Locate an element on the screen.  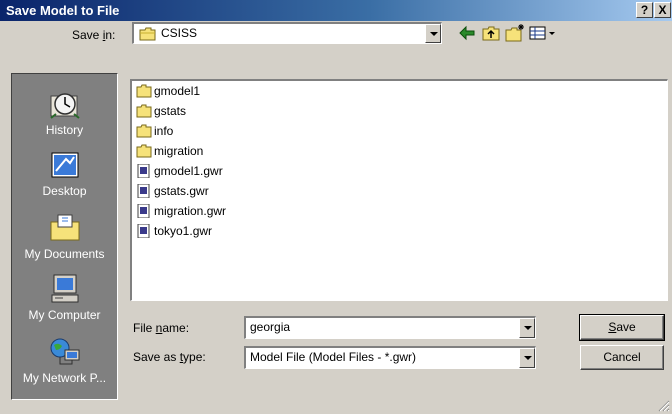
save-in-combobox: CSISS is located at coordinates (287, 33).